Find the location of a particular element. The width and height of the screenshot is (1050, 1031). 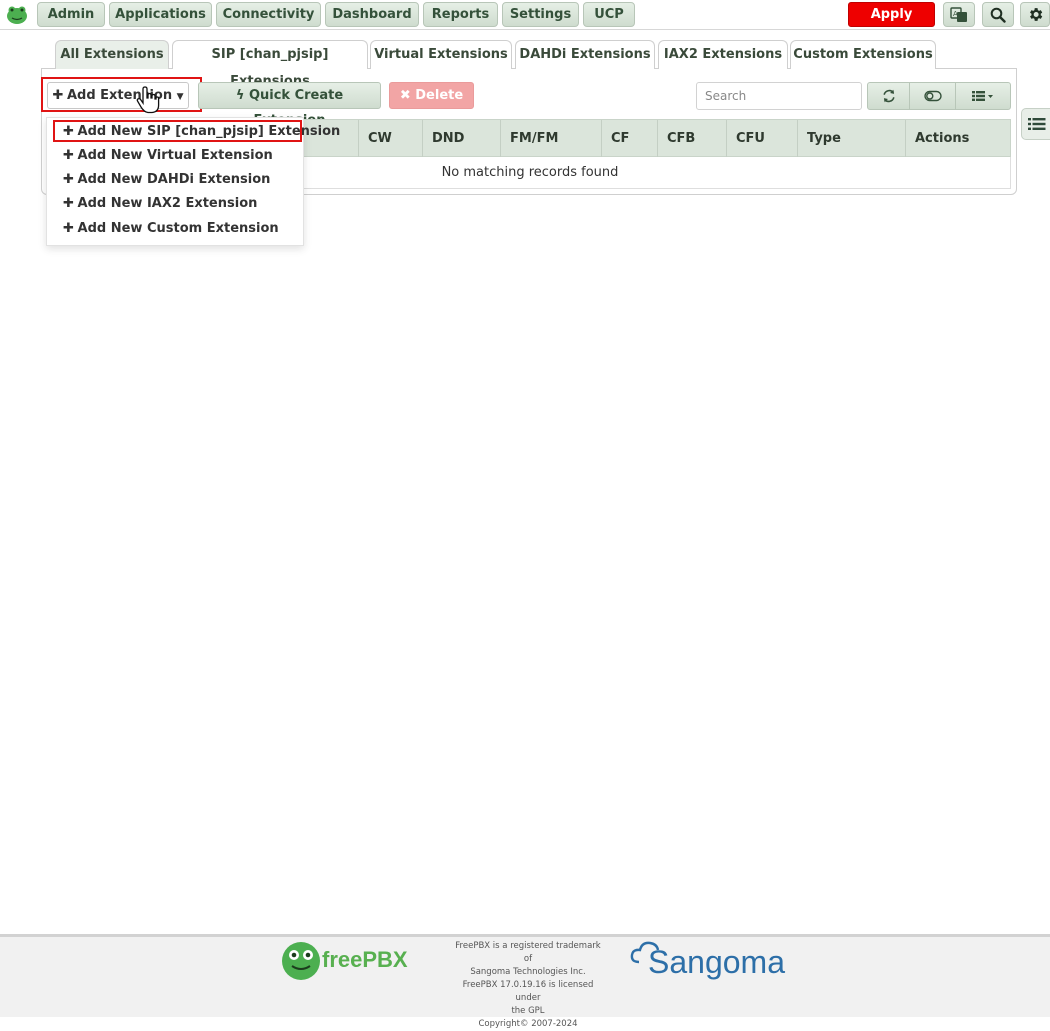

delete-label: Delete is located at coordinates (439, 95).